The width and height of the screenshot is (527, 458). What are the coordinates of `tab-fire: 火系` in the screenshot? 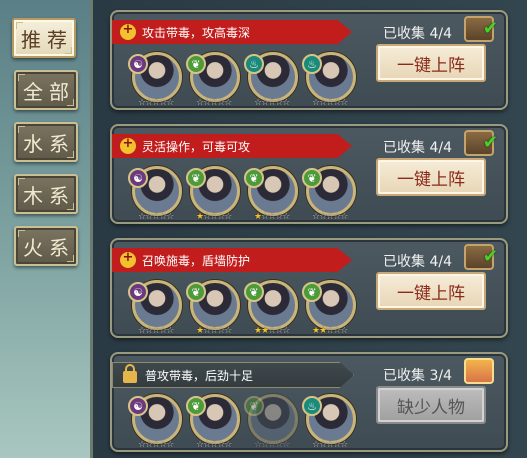 It's located at (46, 246).